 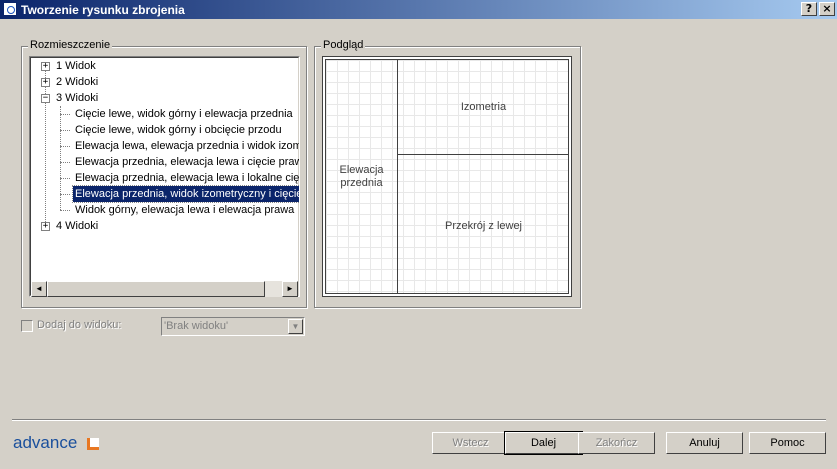 I want to click on close-button: ×, so click(x=827, y=9).